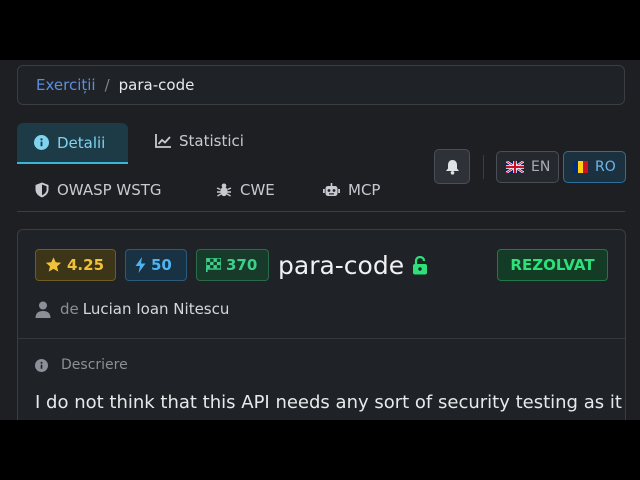 The image size is (640, 480). I want to click on notifications-button, so click(452, 166).